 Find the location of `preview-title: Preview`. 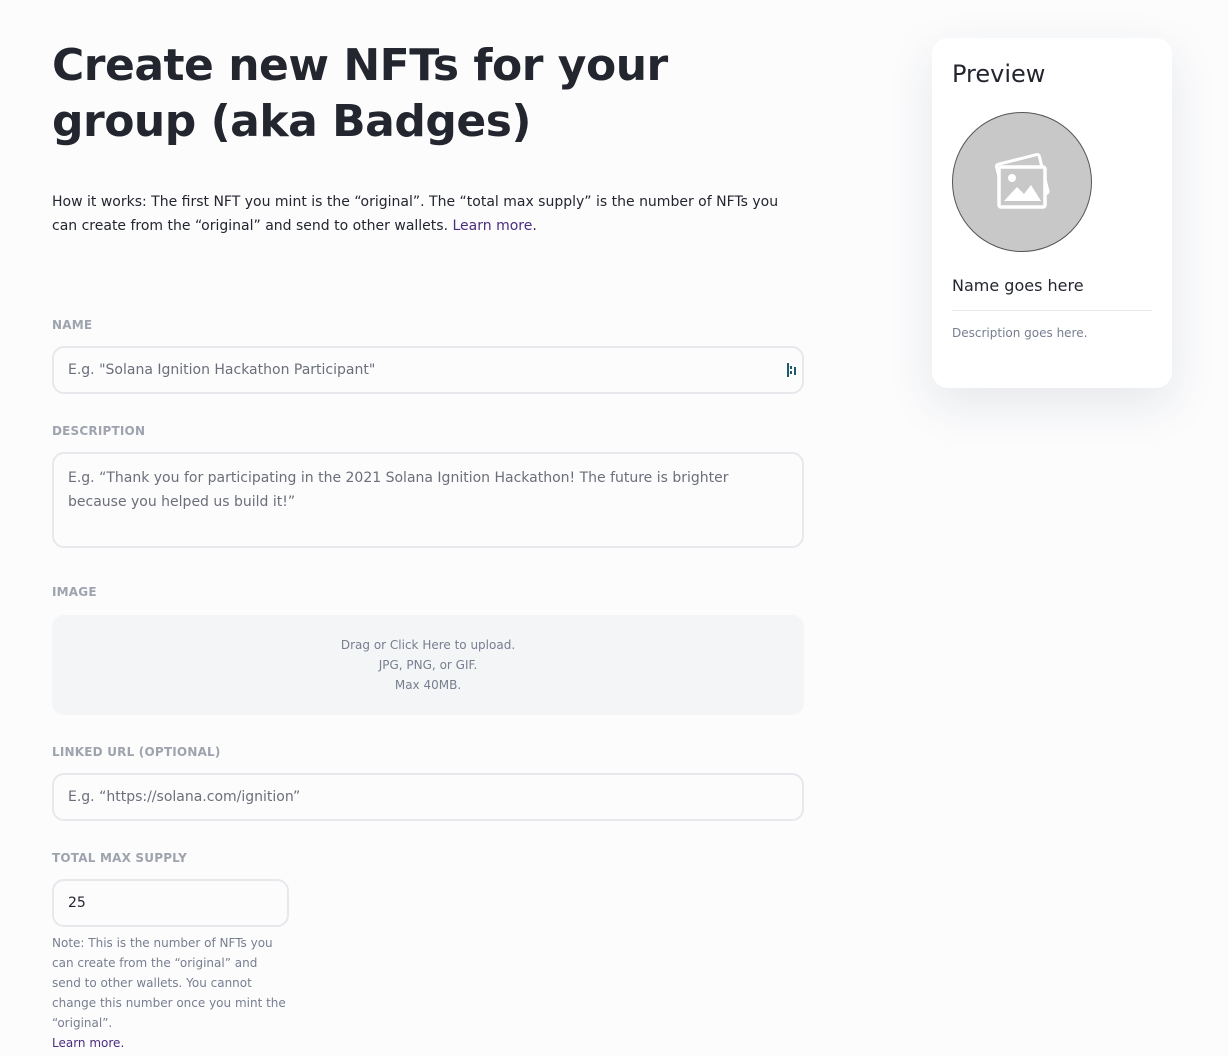

preview-title: Preview is located at coordinates (999, 74).